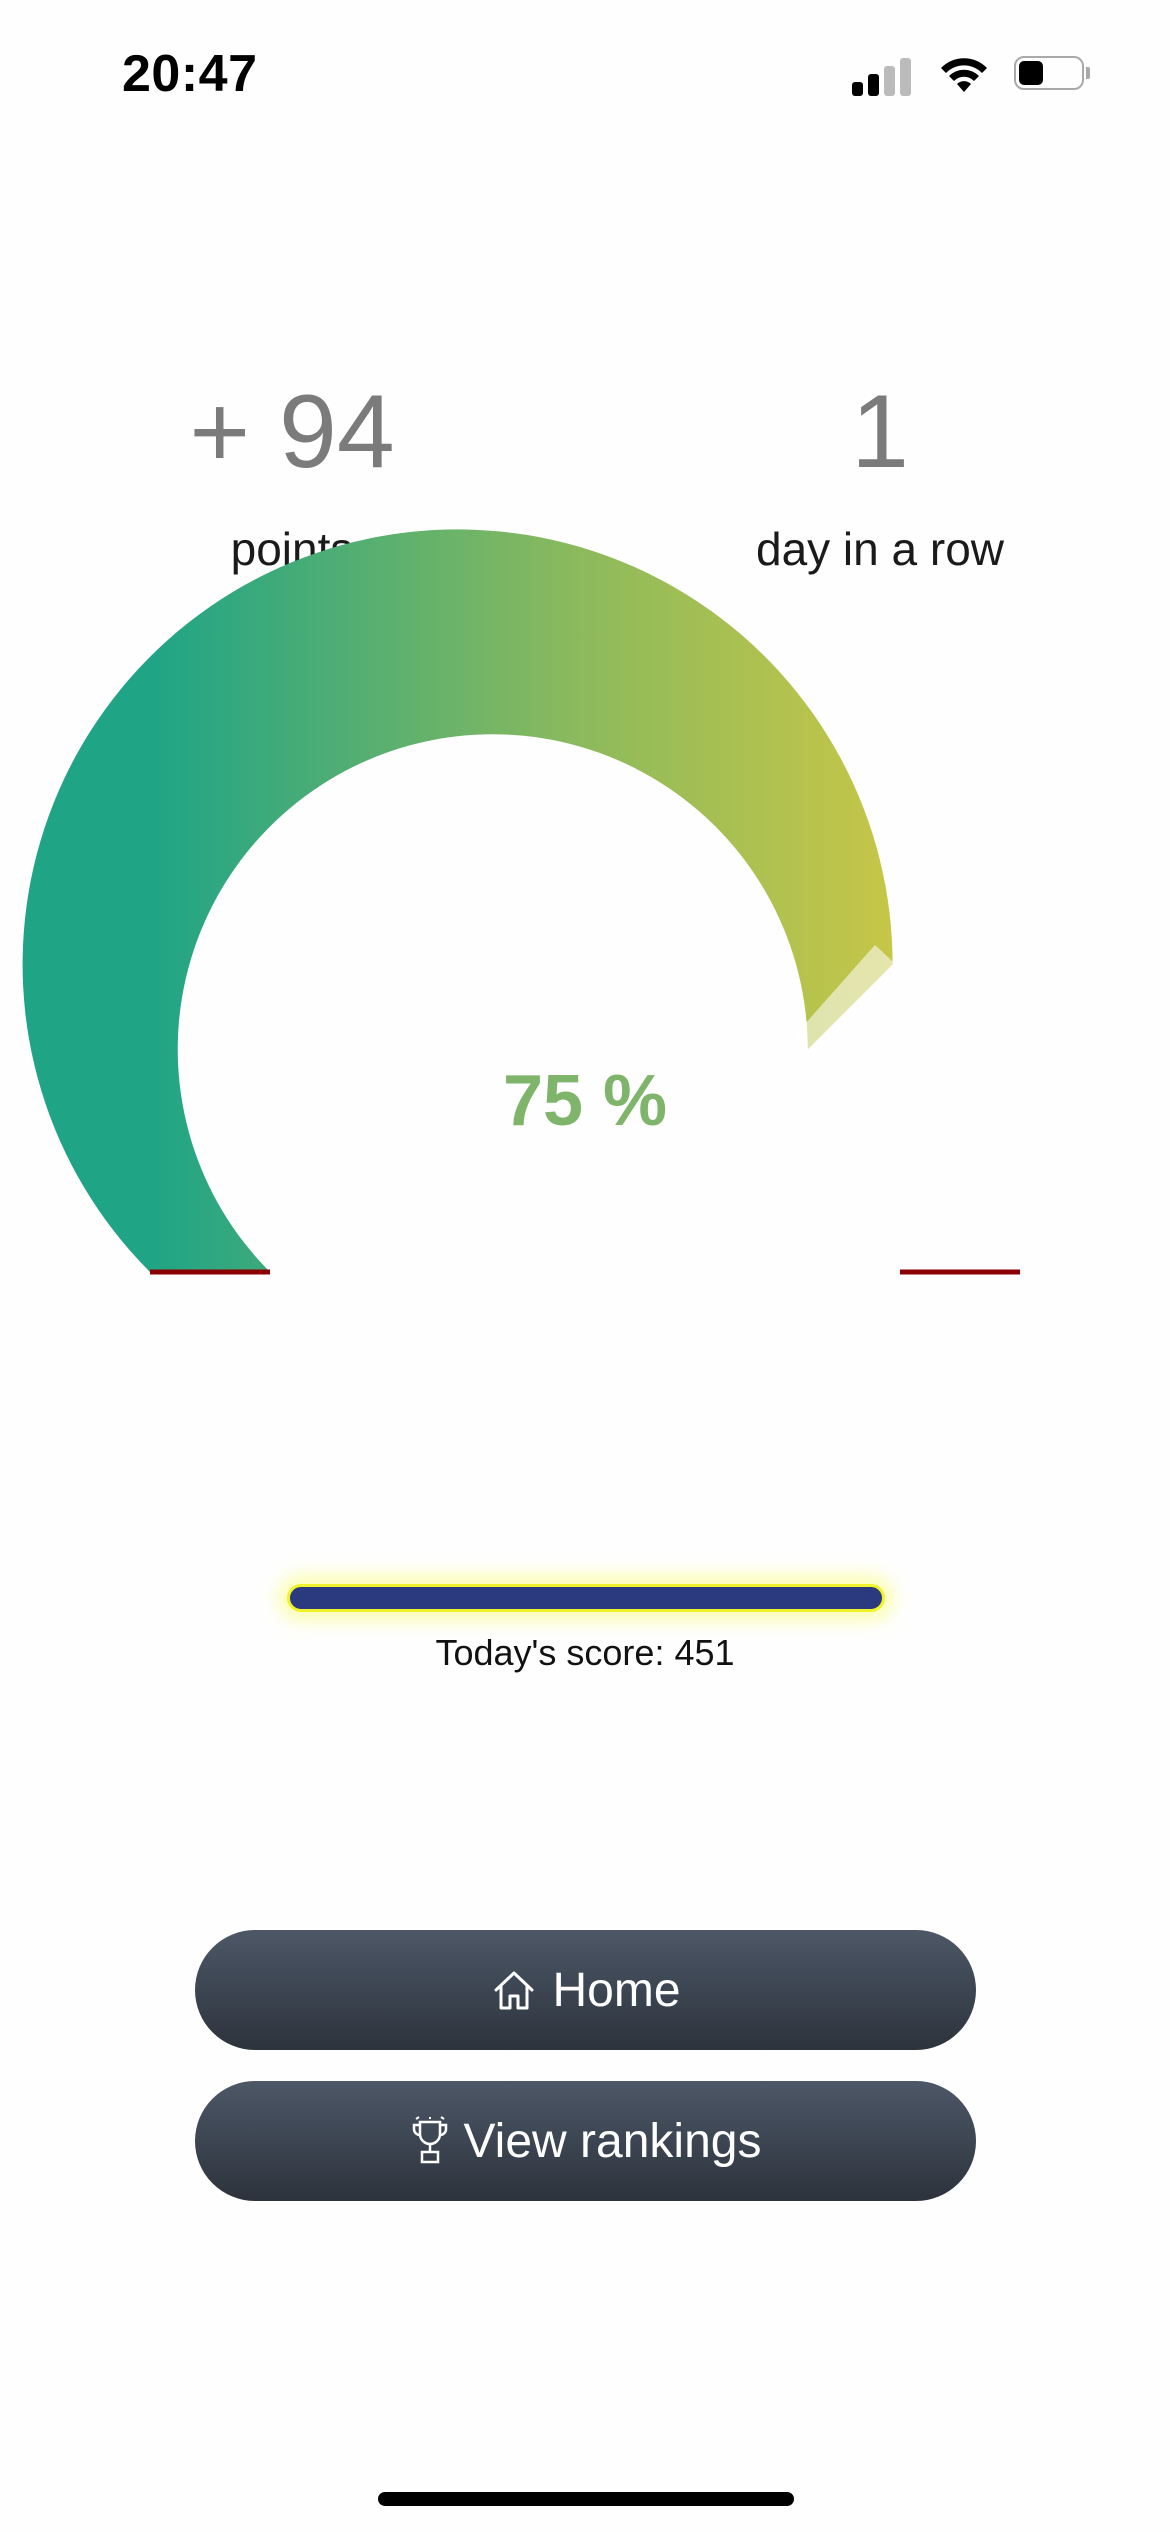 The height and width of the screenshot is (2532, 1170). Describe the element at coordinates (586, 1598) in the screenshot. I see `score-progress-bar` at that location.